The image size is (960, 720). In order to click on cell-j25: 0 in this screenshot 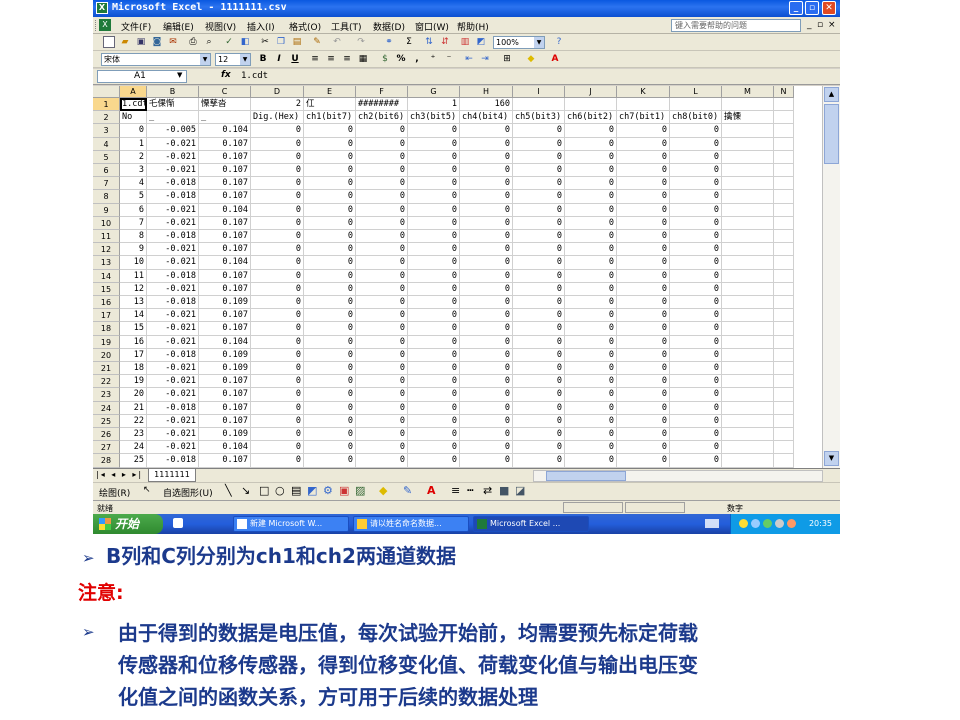, I will do `click(591, 421)`.